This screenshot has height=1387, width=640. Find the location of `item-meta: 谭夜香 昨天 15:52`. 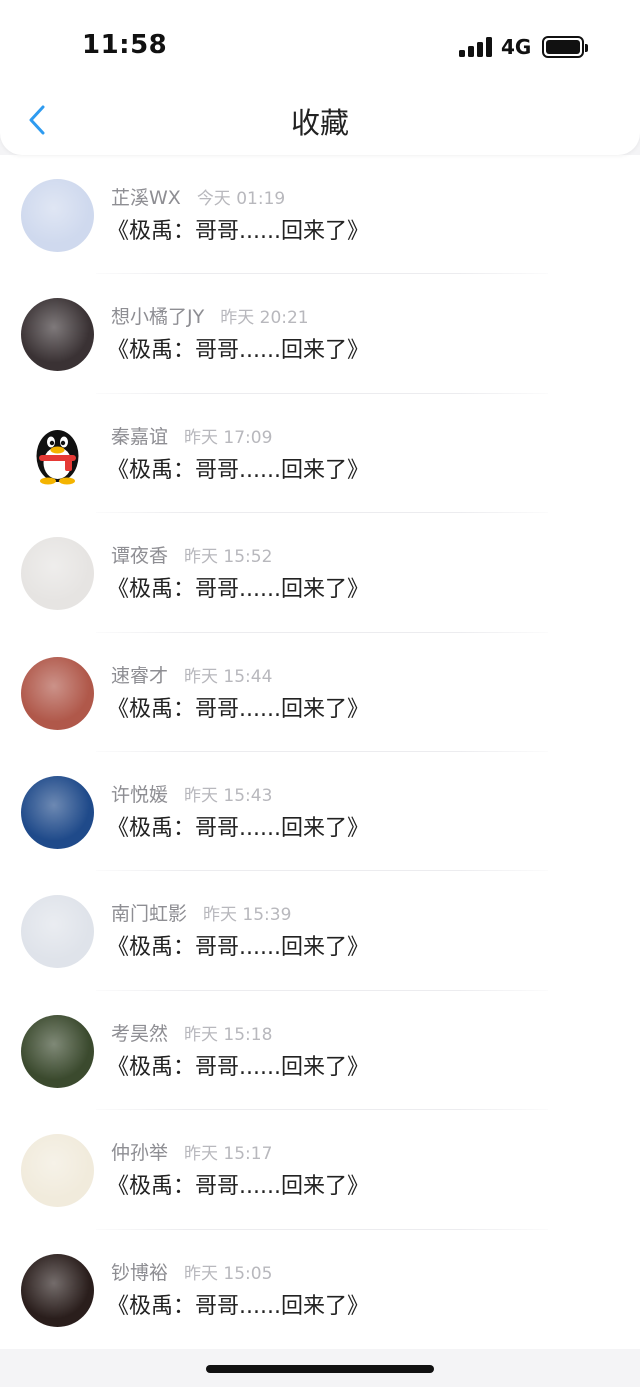

item-meta: 谭夜香 昨天 15:52 is located at coordinates (191, 554).